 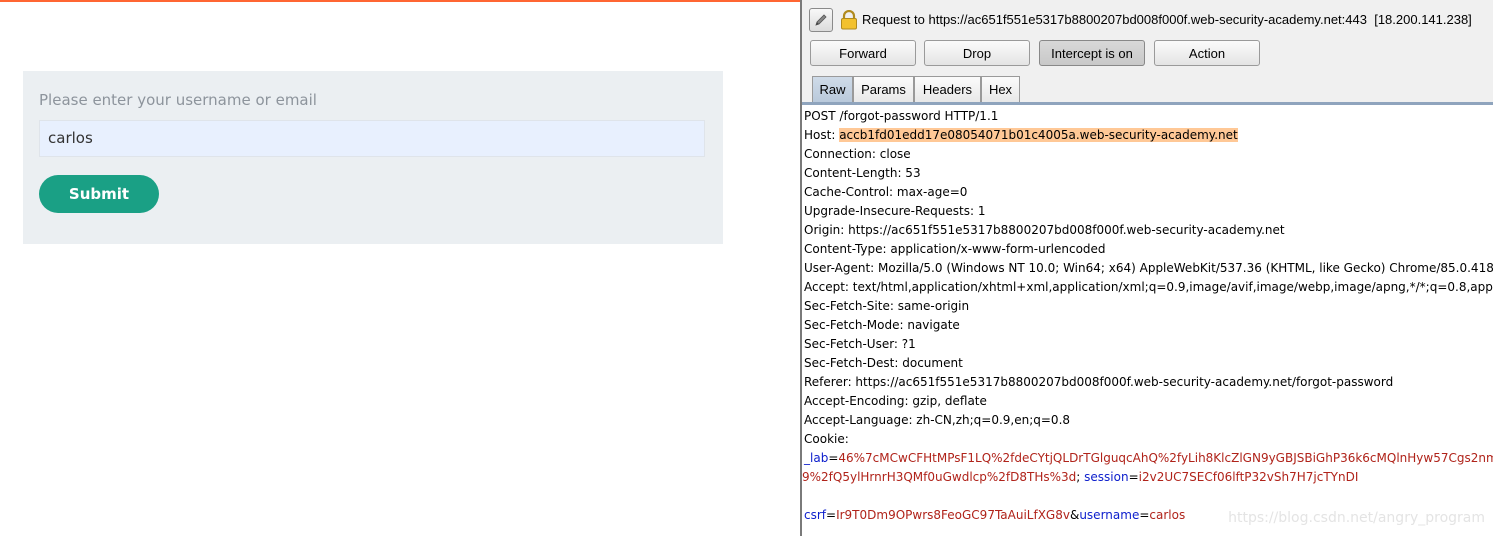 I want to click on header-line: Connection: close, so click(x=857, y=154).